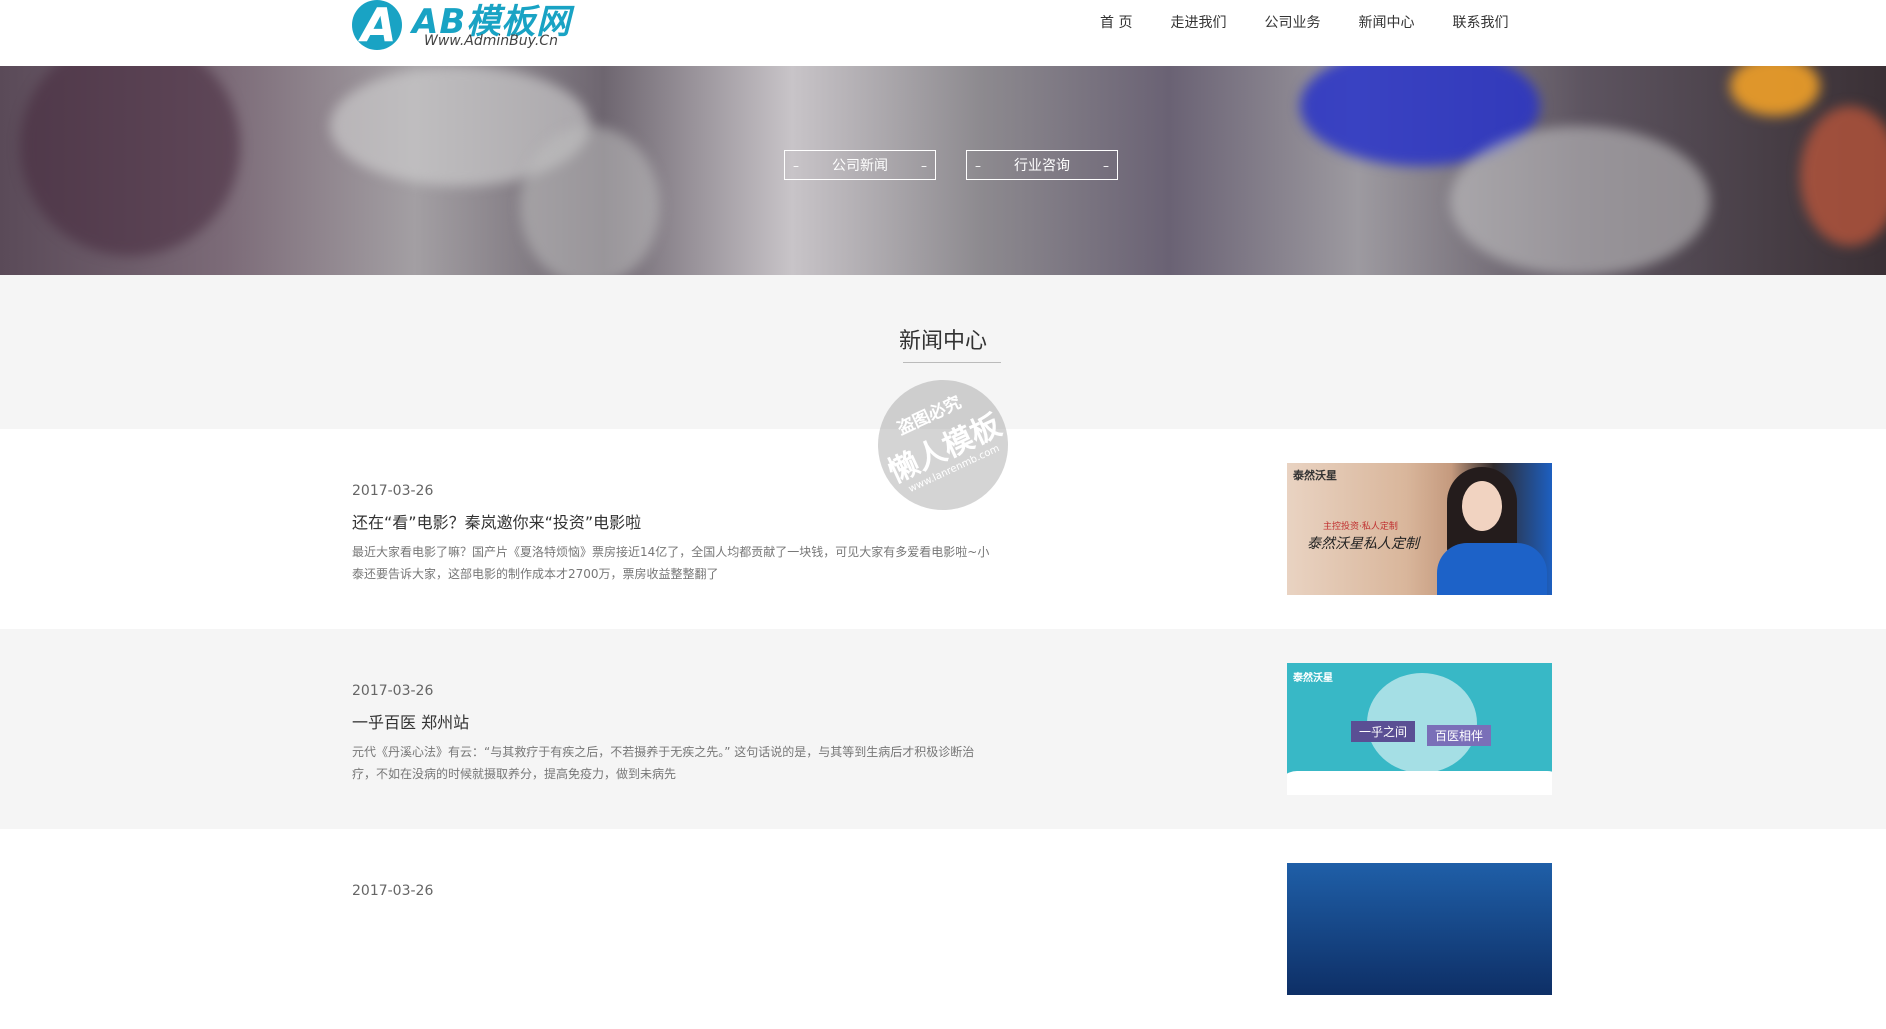  What do you see at coordinates (496, 521) in the screenshot?
I see `news-title: 还在“看”电影？秦岚邀你来“投资”电影啦` at bounding box center [496, 521].